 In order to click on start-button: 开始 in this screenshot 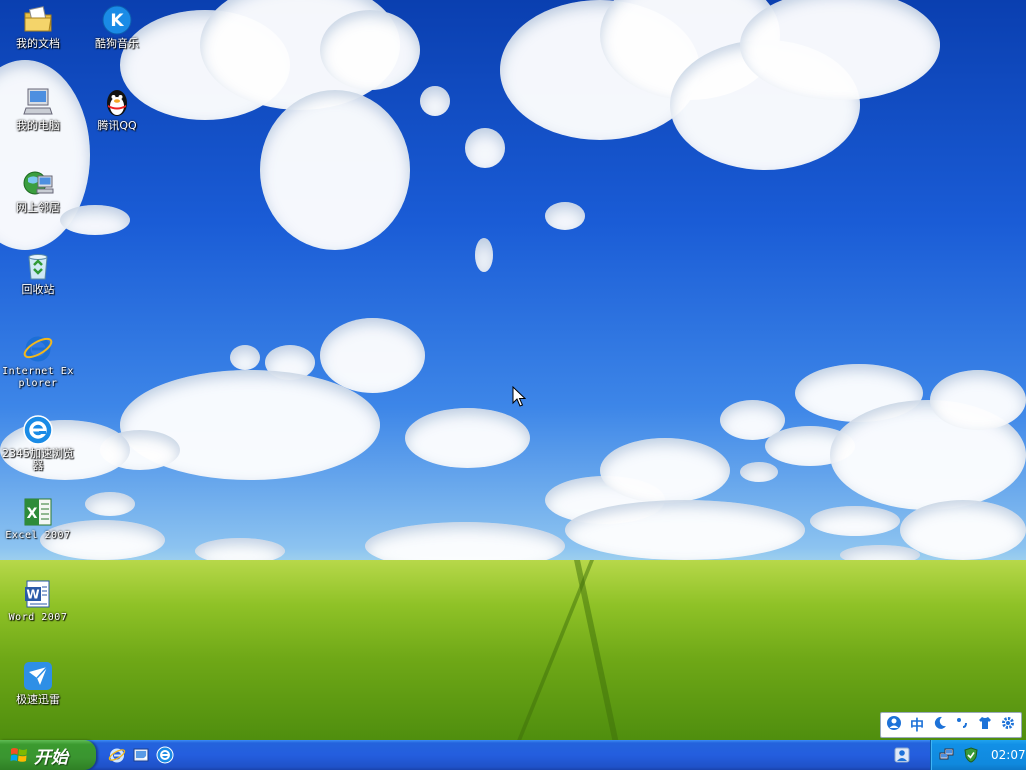, I will do `click(48, 755)`.